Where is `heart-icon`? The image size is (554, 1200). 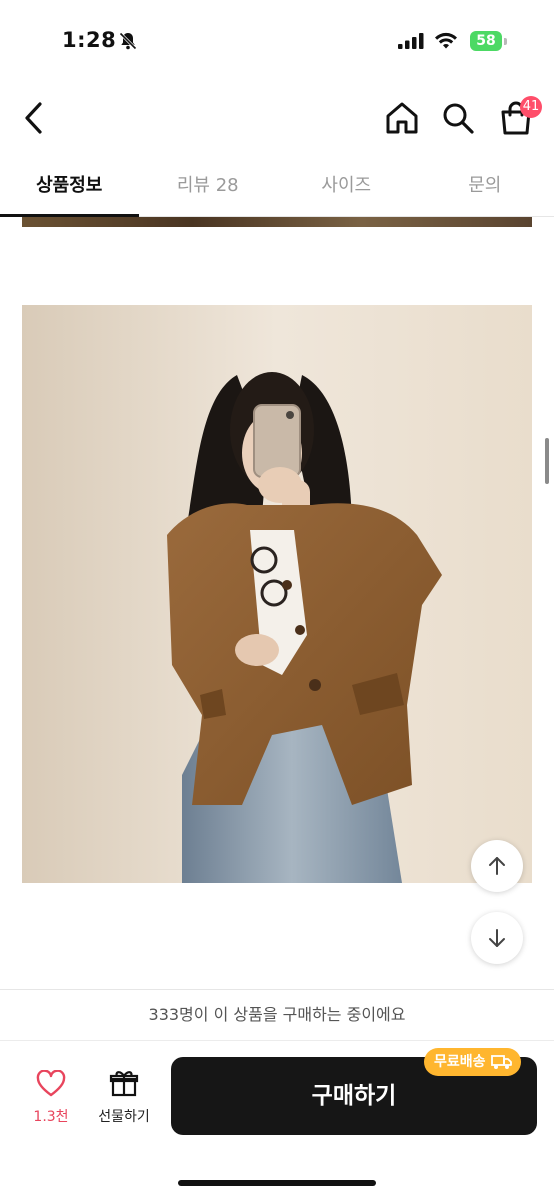 heart-icon is located at coordinates (51, 1083).